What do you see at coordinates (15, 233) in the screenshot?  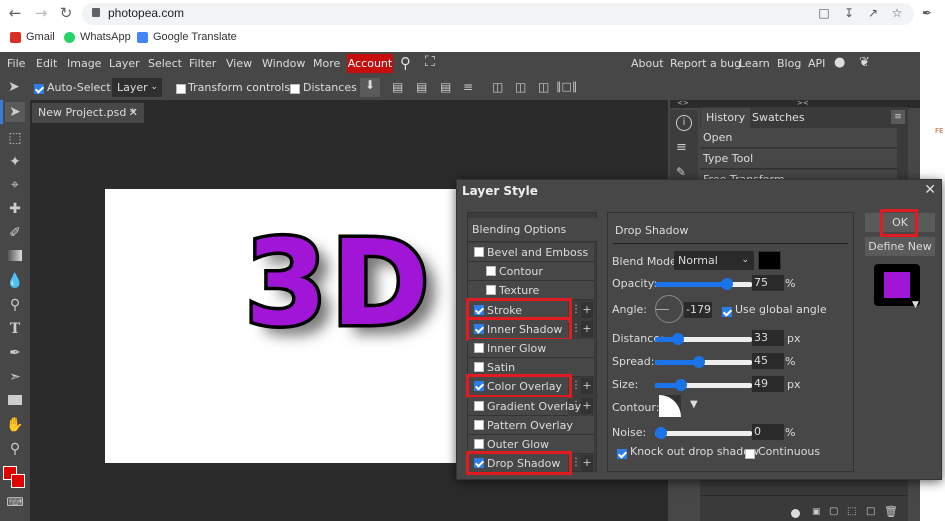 I see `brush-tool: ✐` at bounding box center [15, 233].